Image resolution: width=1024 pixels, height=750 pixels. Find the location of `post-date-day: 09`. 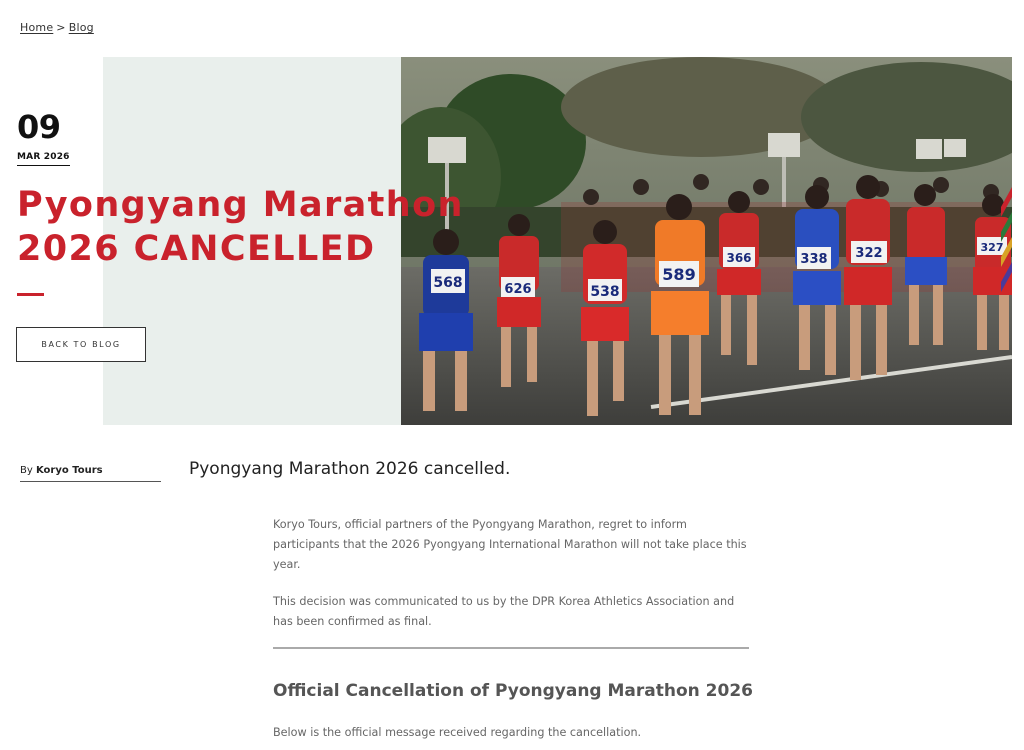

post-date-day: 09 is located at coordinates (39, 127).